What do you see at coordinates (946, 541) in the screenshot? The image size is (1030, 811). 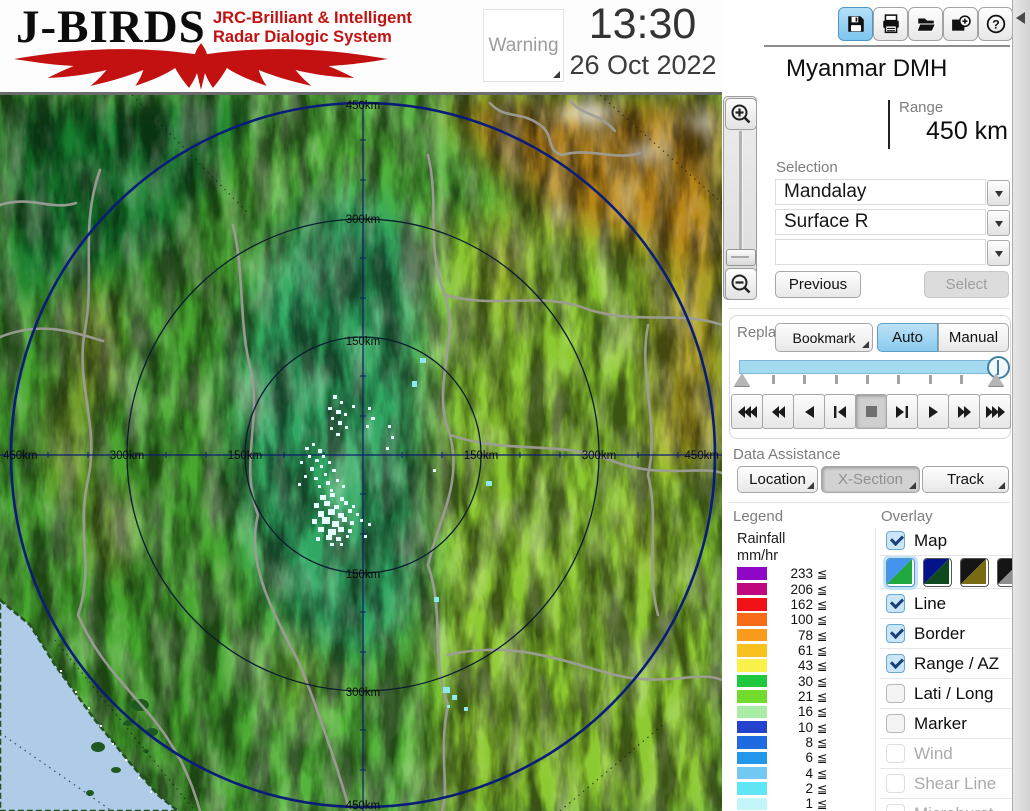 I see `overlay-row-map: Map` at bounding box center [946, 541].